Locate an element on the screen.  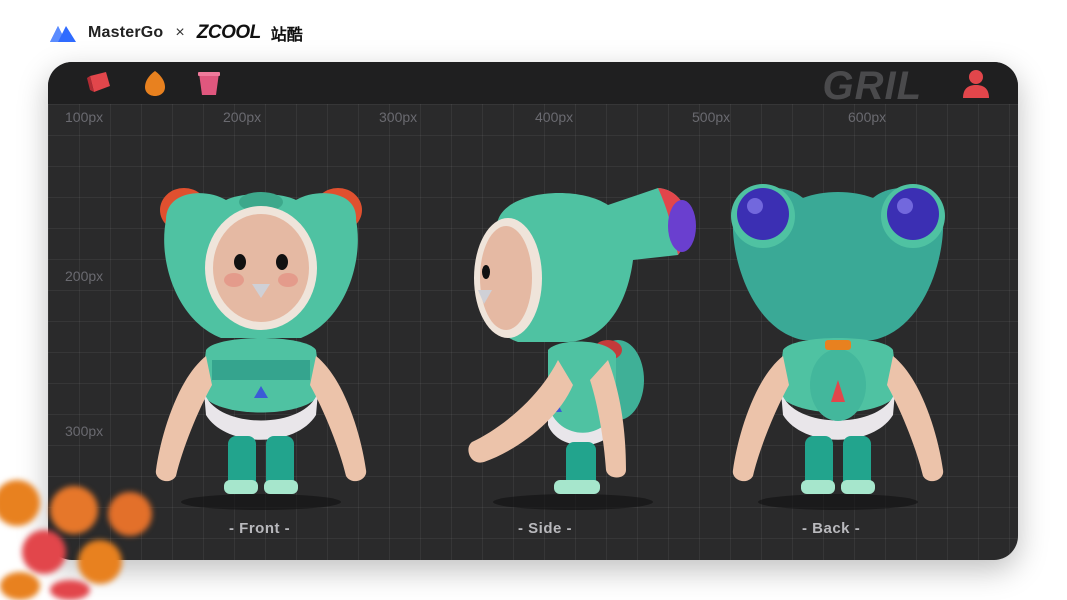
mastergo-logo-icon is located at coordinates (63, 34).